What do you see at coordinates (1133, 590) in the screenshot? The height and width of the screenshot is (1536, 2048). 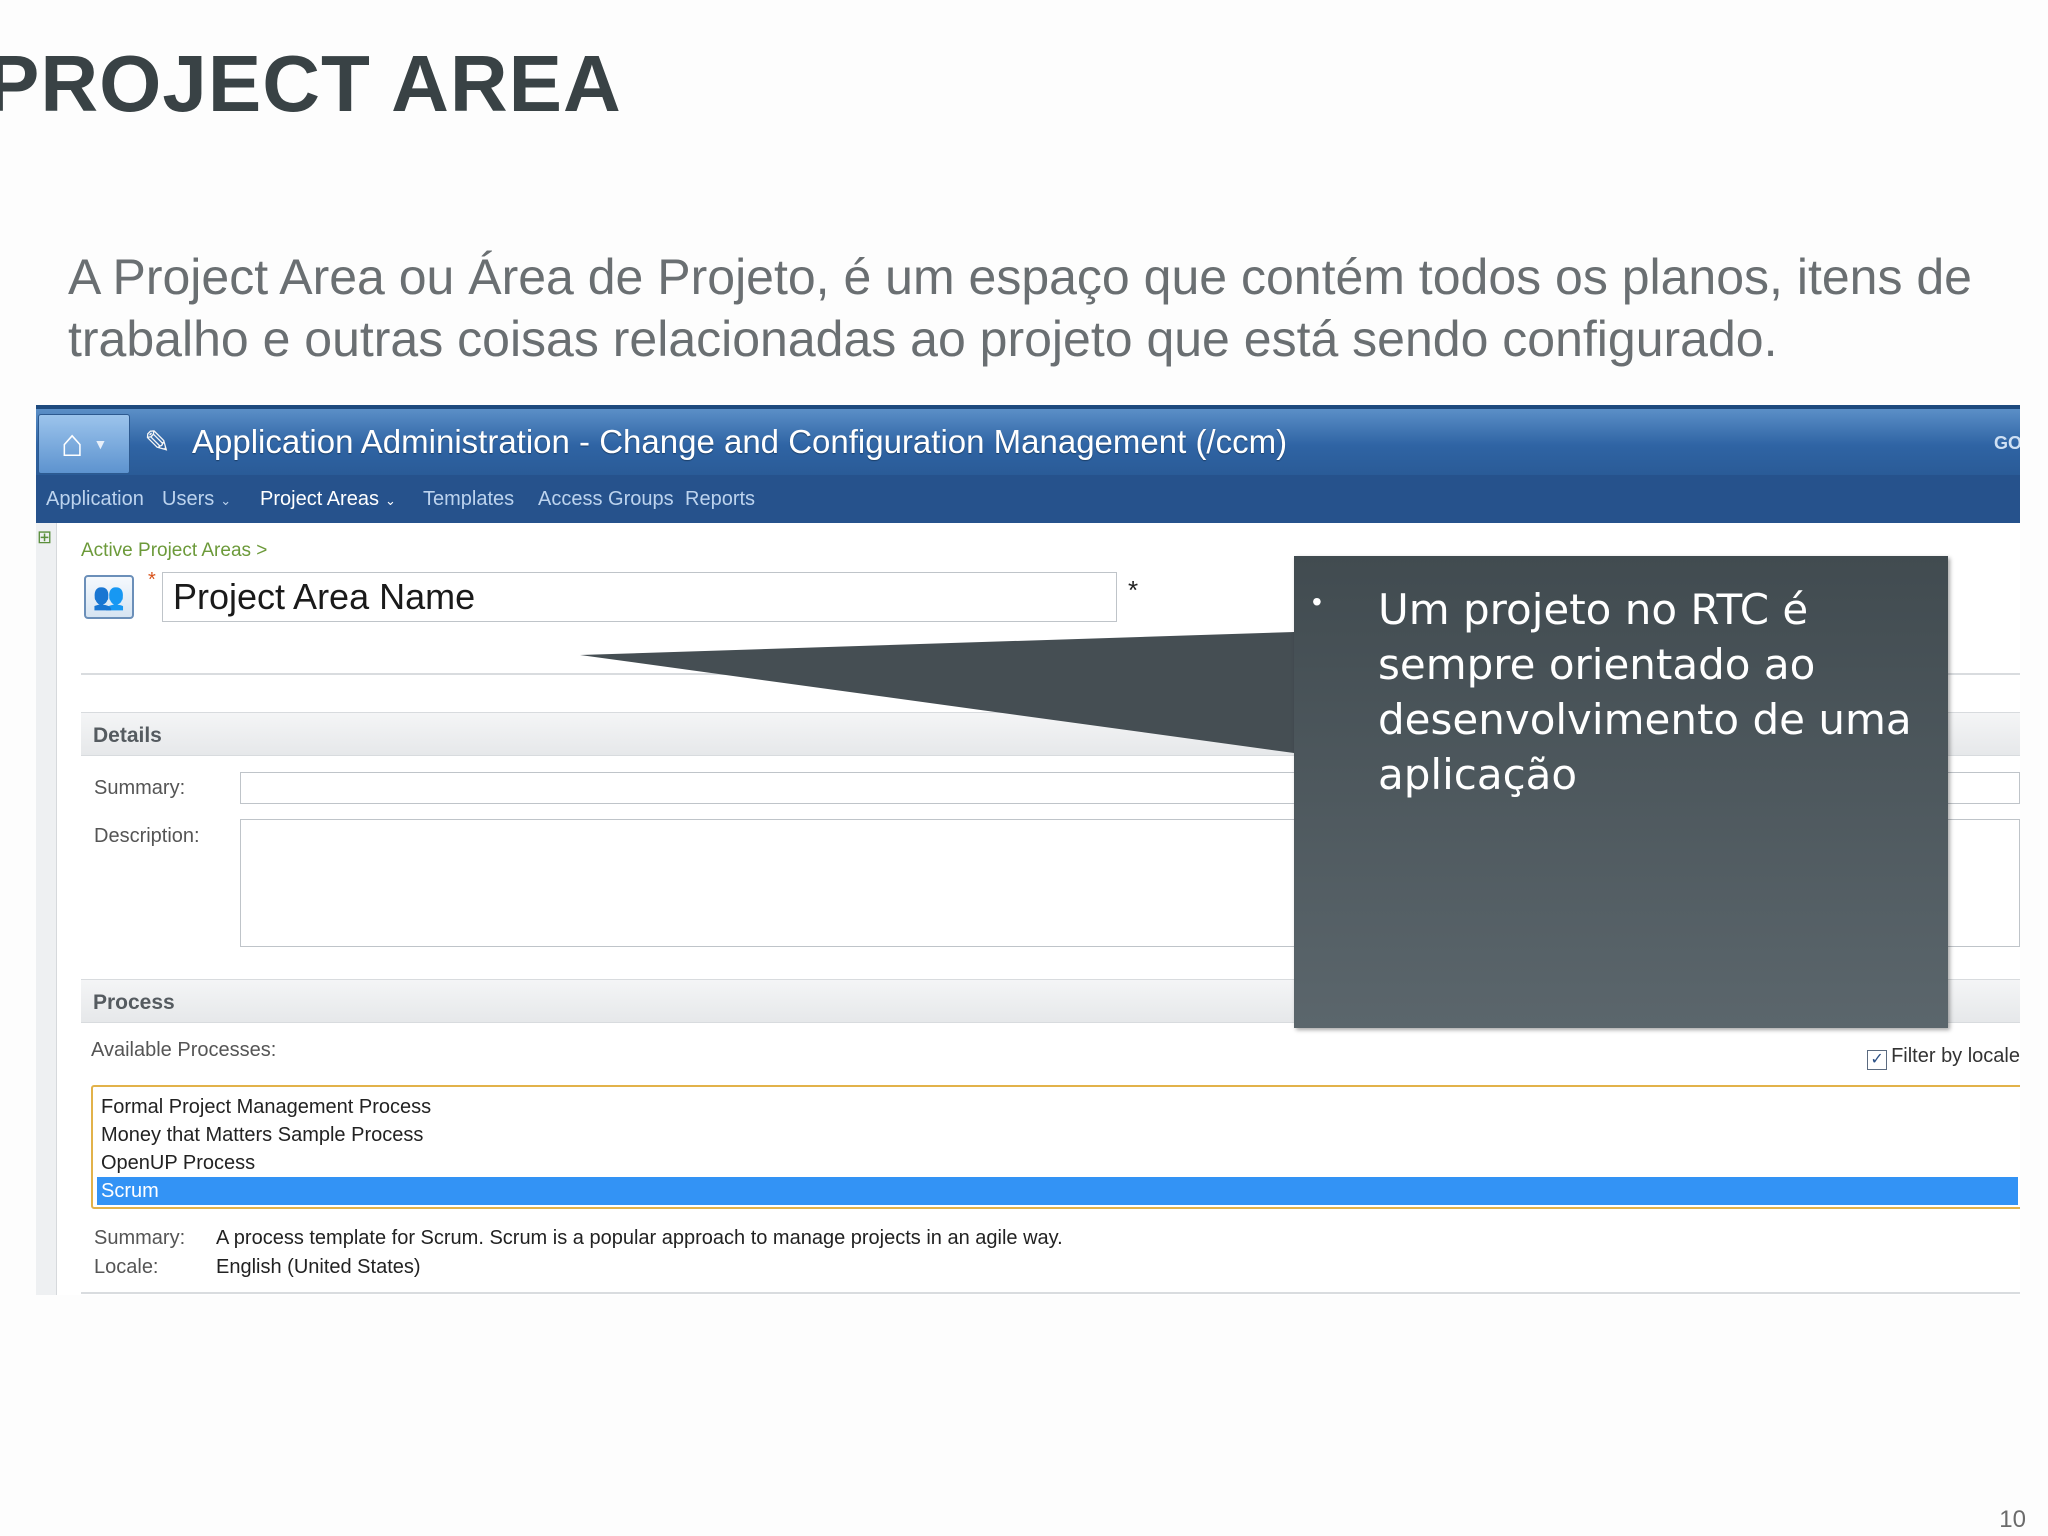 I see `name-required-marker: *` at bounding box center [1133, 590].